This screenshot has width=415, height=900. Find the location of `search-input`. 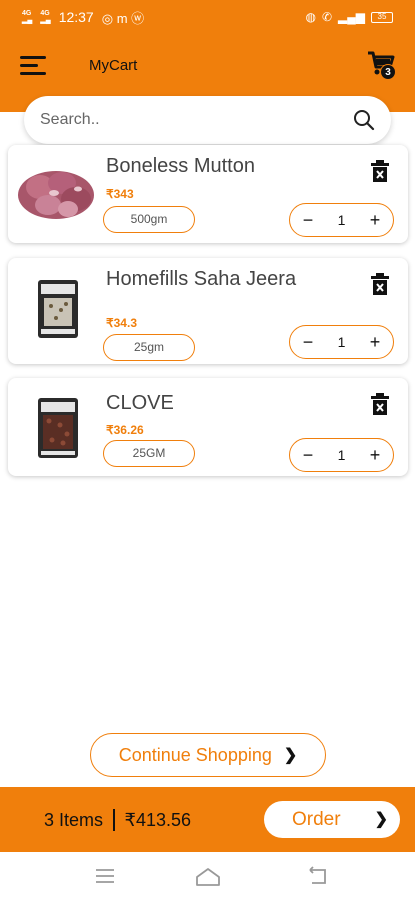

search-input is located at coordinates (196, 120).